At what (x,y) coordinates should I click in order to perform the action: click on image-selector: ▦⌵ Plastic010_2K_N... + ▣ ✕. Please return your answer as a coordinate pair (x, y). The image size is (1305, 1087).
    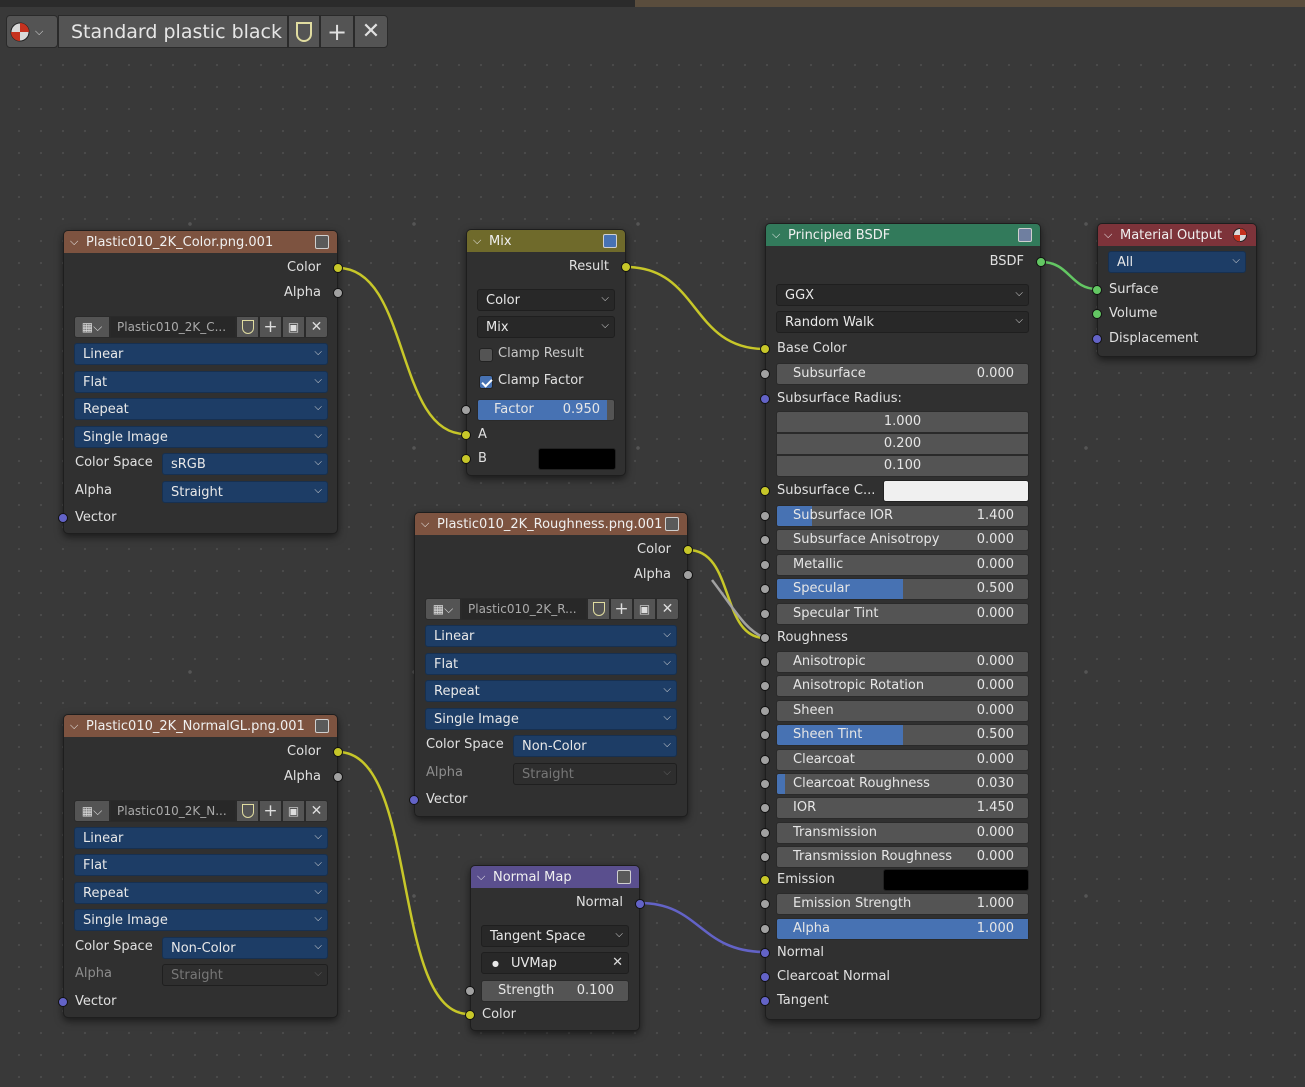
    Looking at the image, I should click on (201, 811).